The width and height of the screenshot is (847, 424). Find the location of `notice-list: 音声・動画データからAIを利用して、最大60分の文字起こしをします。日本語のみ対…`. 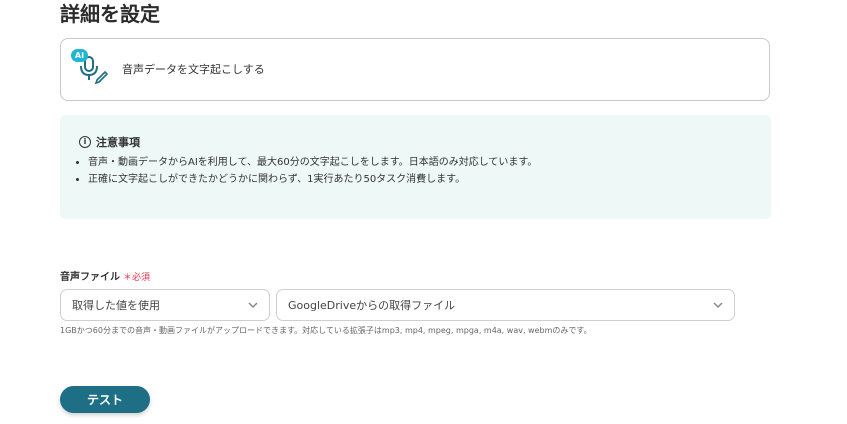

notice-list: 音声・動画データからAIを利用して、最大60分の文字起こしをします。日本語のみ対… is located at coordinates (298, 171).